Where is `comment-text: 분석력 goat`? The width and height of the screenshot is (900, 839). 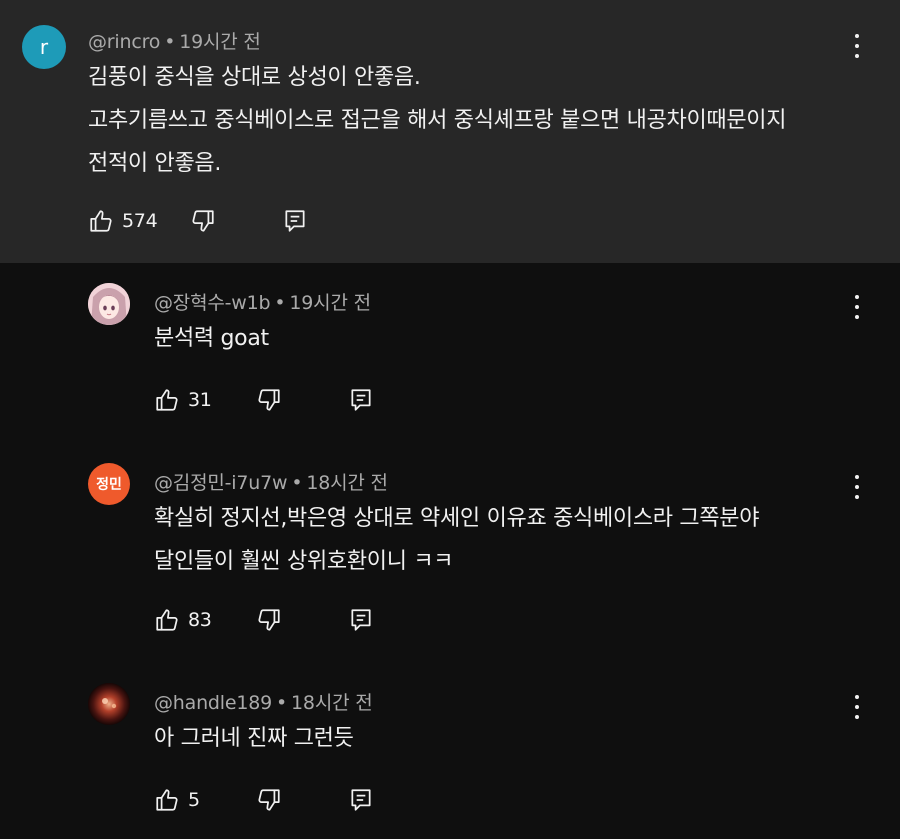 comment-text: 분석력 goat is located at coordinates (211, 338).